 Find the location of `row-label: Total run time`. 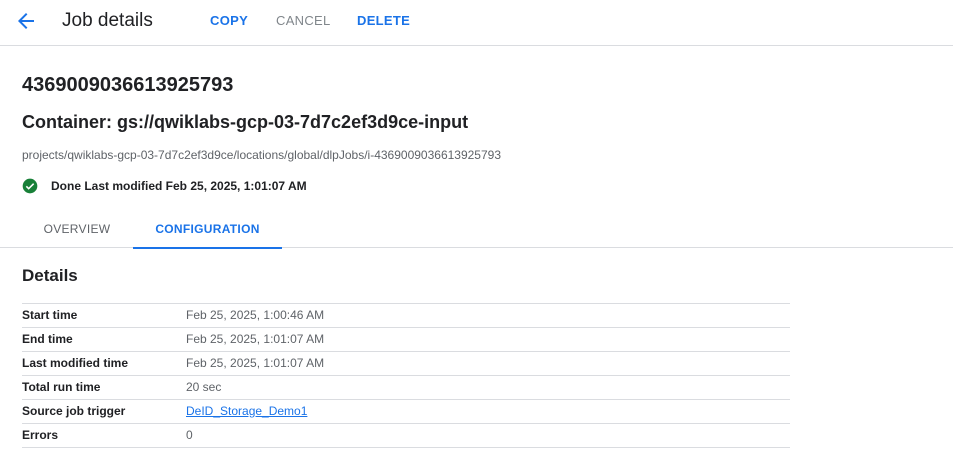

row-label: Total run time is located at coordinates (61, 387).